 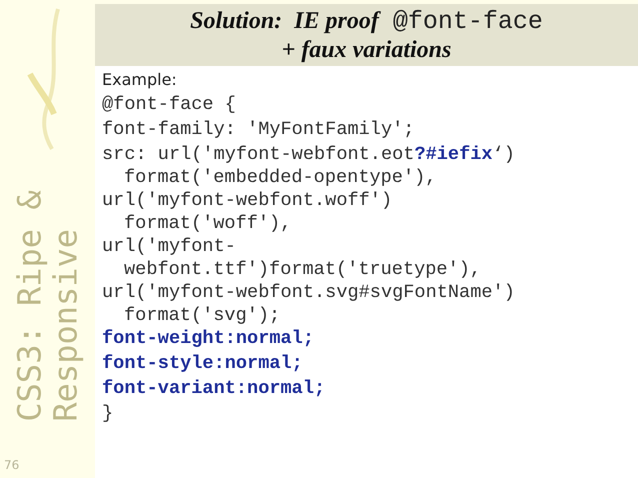 I want to click on deck-title: CSS3: Ripe &, so click(x=30, y=306).